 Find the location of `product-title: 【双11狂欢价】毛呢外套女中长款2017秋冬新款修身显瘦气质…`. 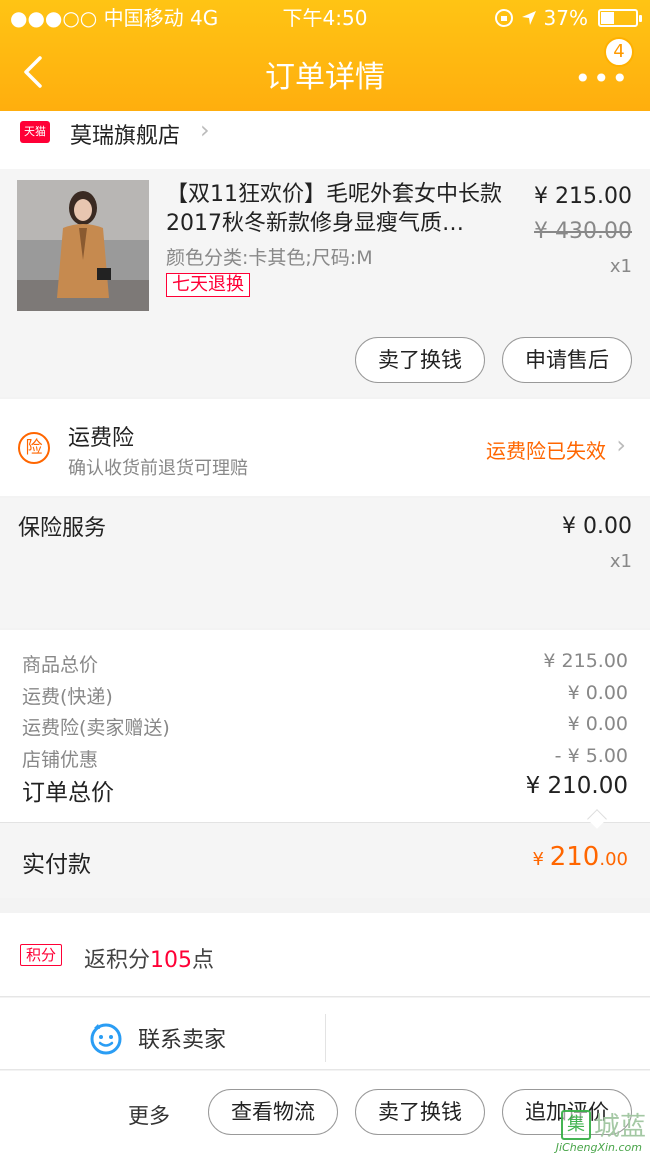

product-title: 【双11狂欢价】毛呢外套女中长款2017秋冬新款修身显瘦气质… is located at coordinates (336, 209).